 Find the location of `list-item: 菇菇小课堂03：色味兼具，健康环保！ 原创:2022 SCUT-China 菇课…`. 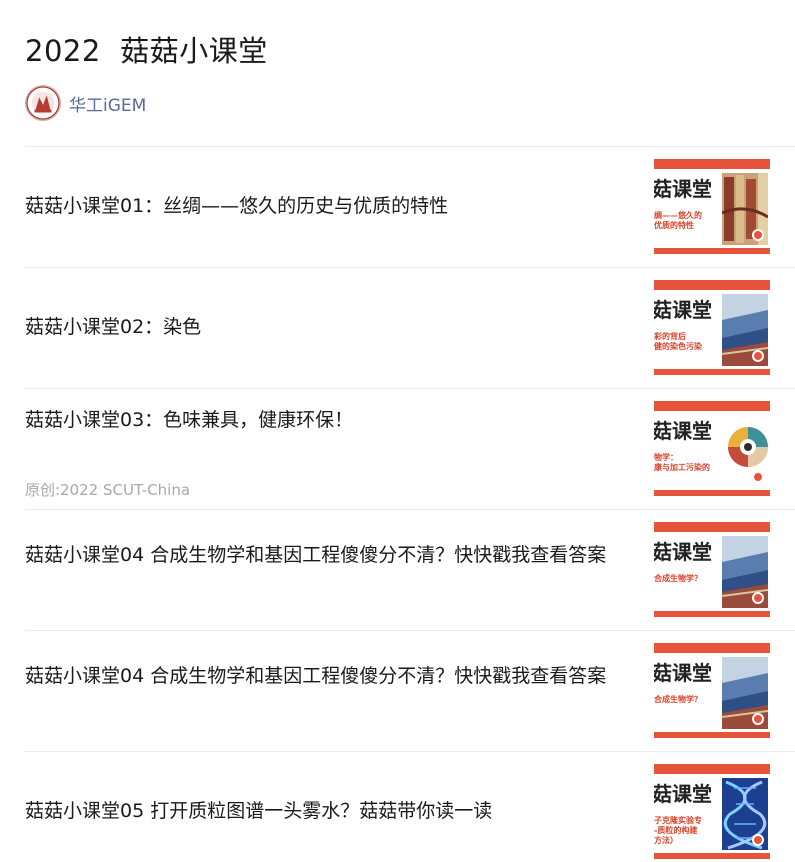

list-item: 菇菇小课堂03：色味兼具，健康环保！ 原创:2022 SCUT-China 菇课… is located at coordinates (410, 448).